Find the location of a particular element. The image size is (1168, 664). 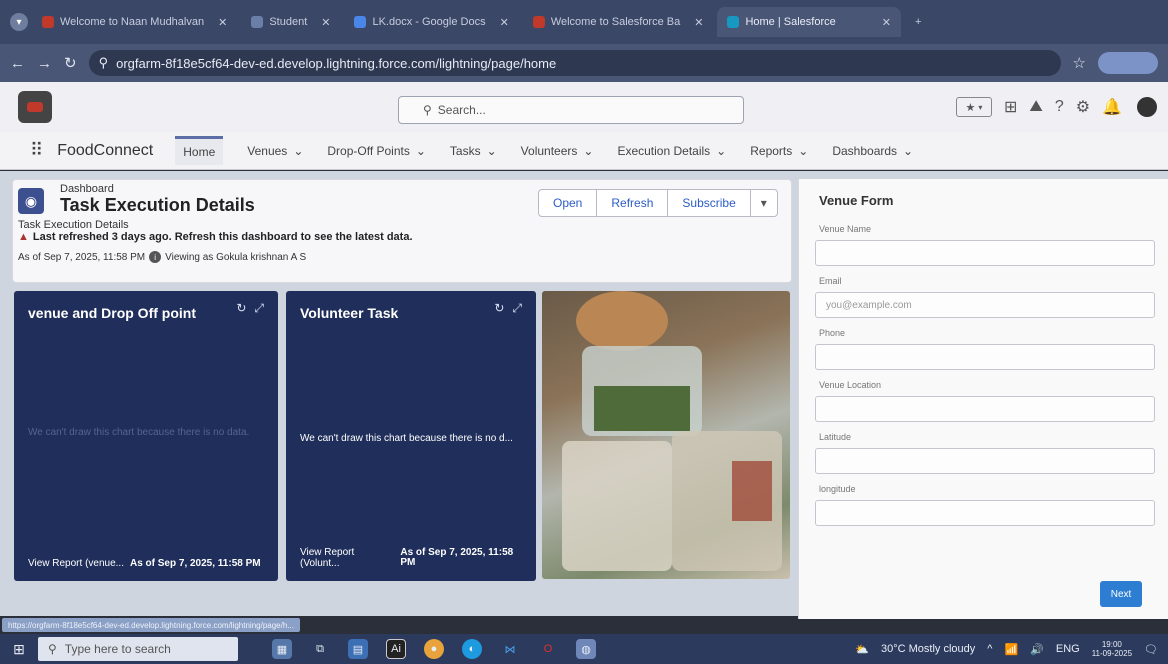

docs-icon is located at coordinates (360, 22).